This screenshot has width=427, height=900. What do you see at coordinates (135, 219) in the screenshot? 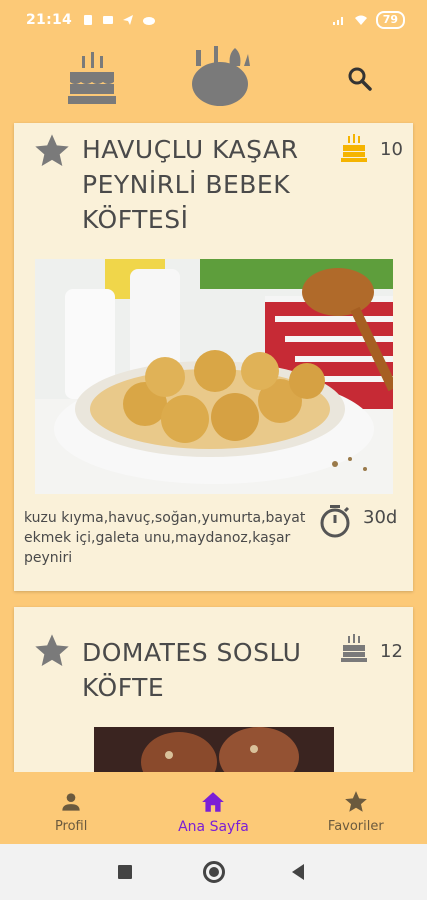
I see `recipe-title-line: KÖFTESİ` at bounding box center [135, 219].